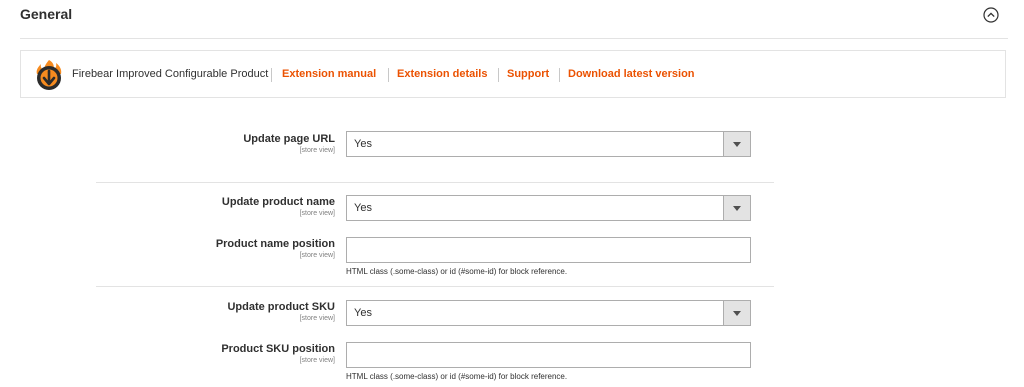  I want to click on product-name-position-input, so click(548, 250).